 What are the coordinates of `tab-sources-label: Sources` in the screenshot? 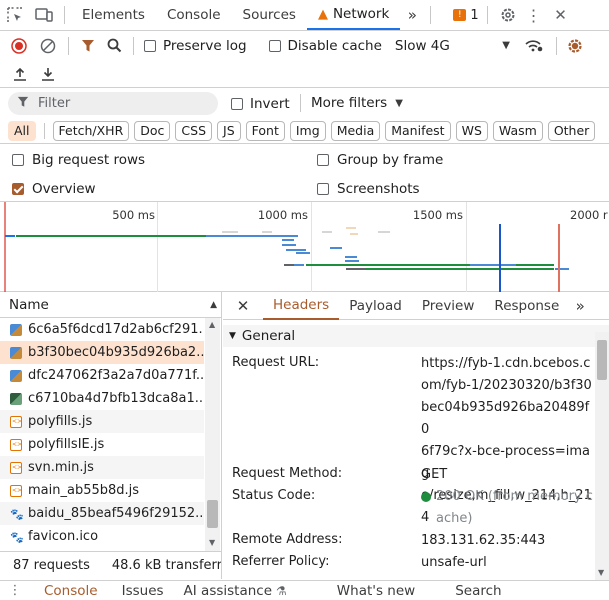 It's located at (269, 15).